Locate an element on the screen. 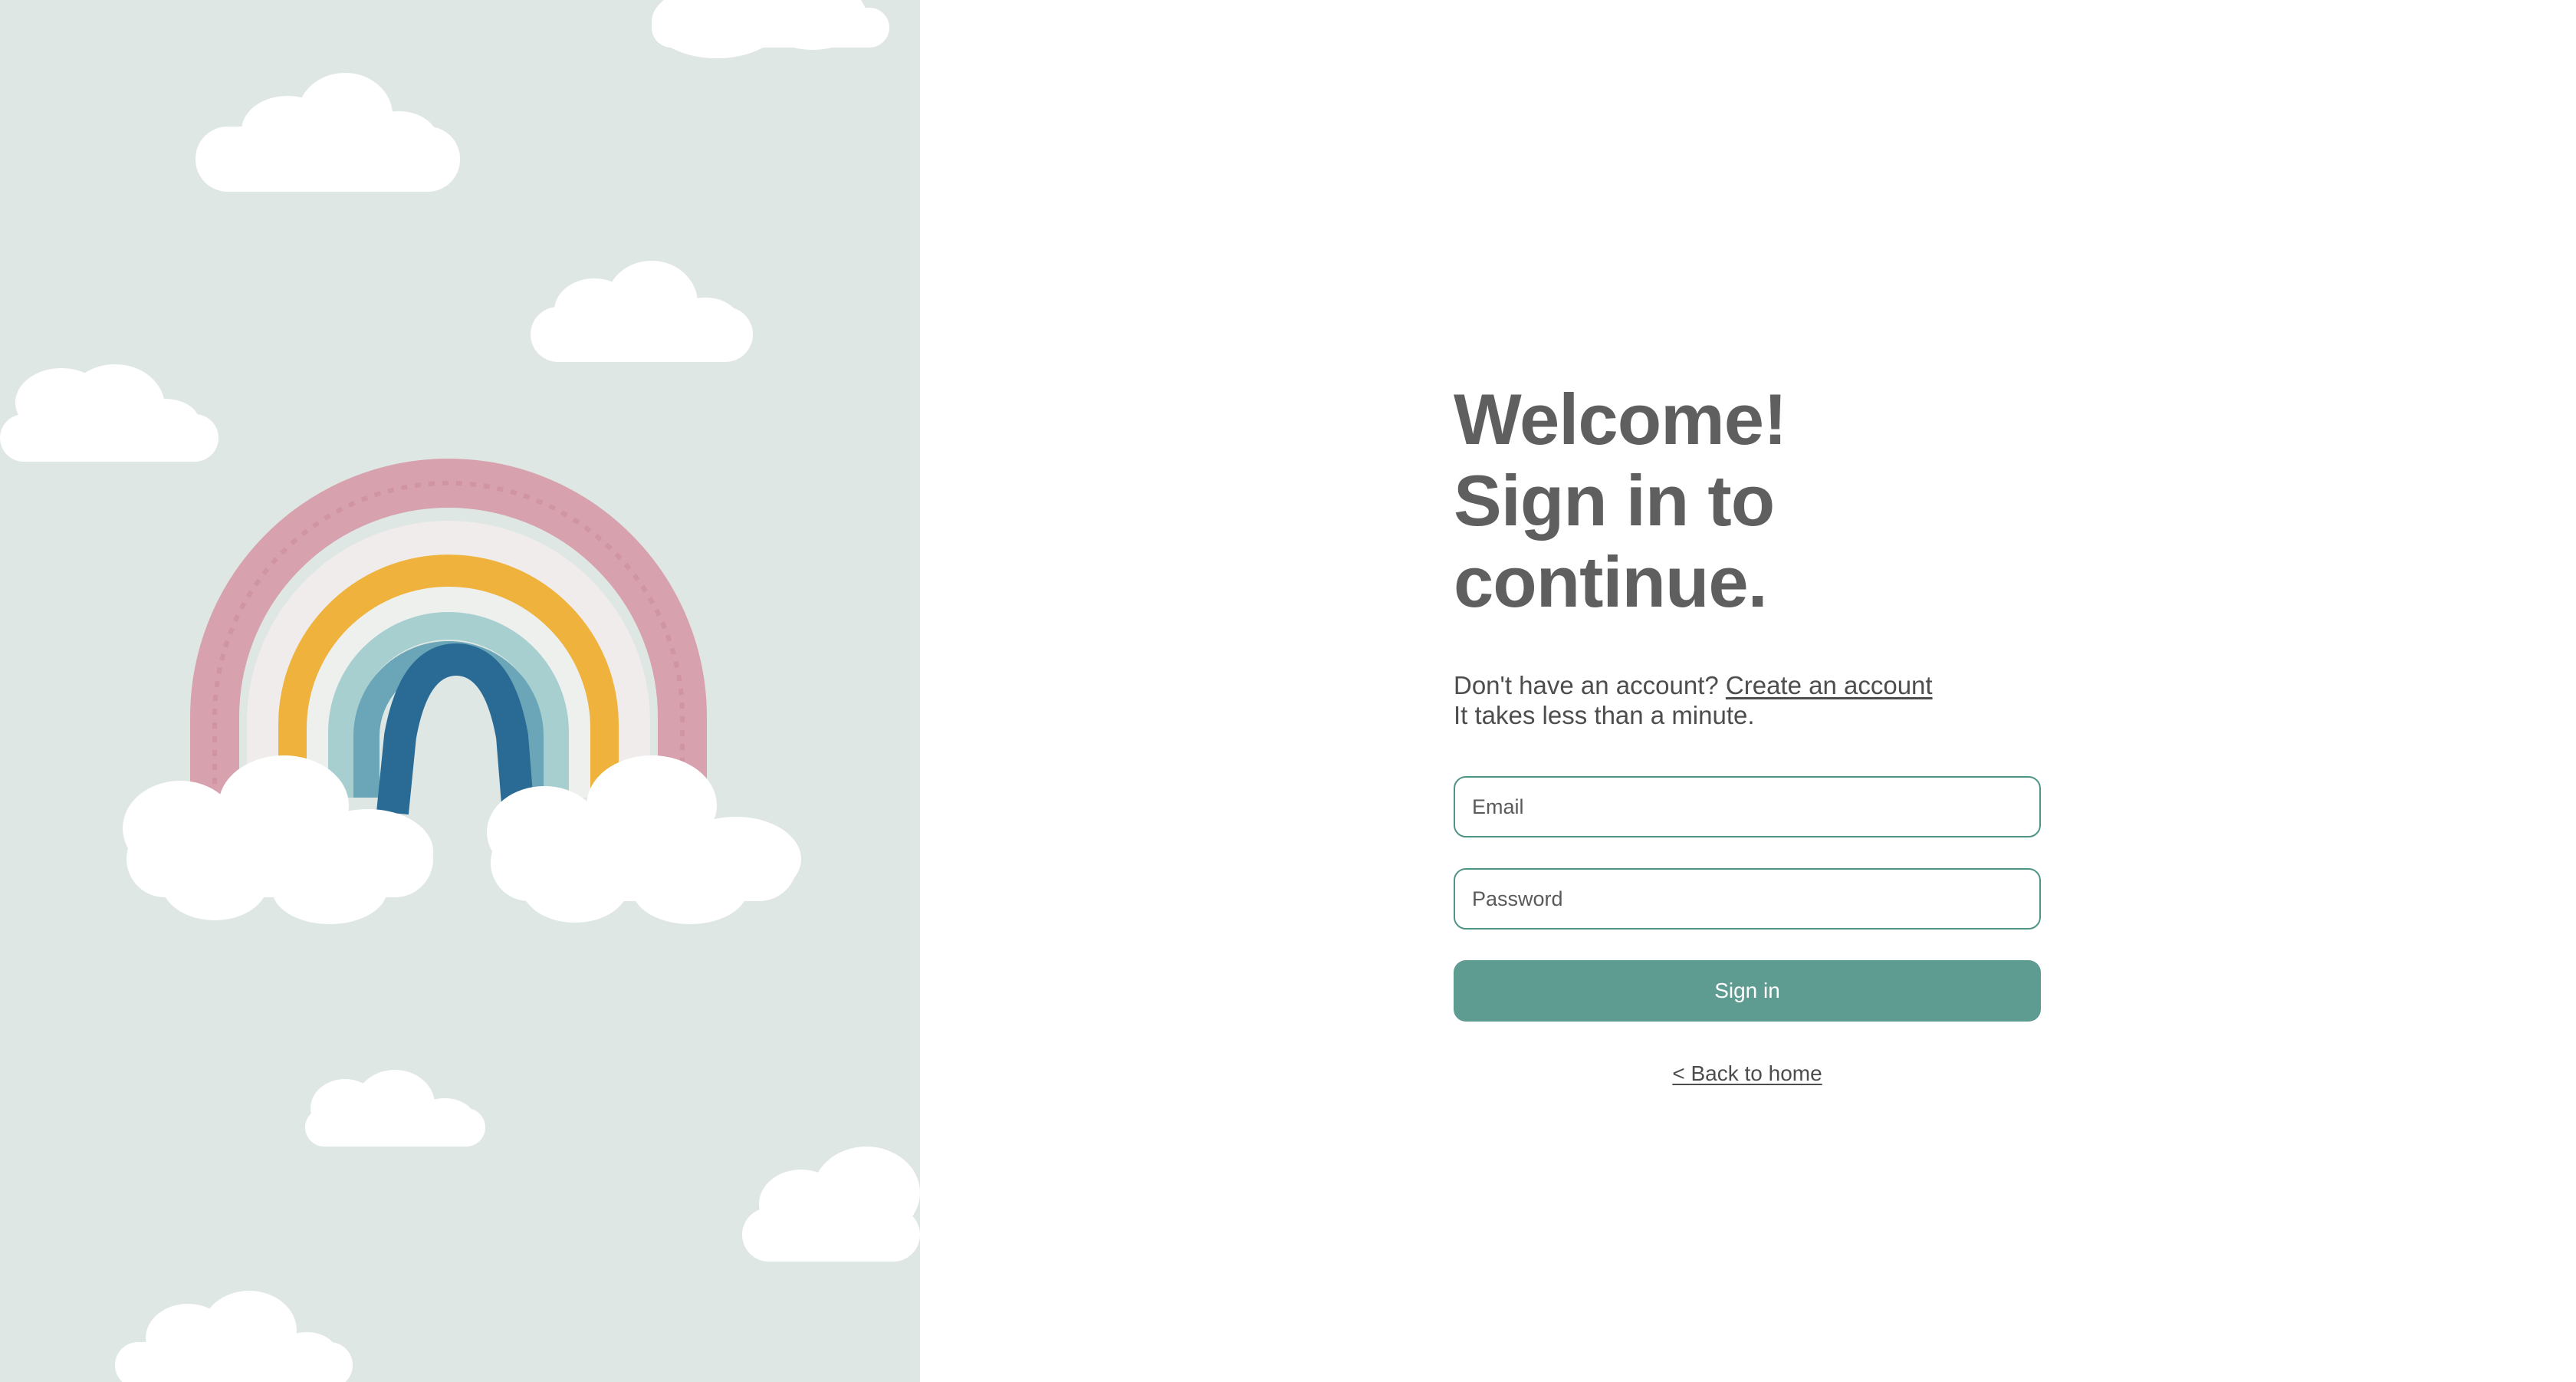  signup-note: It takes less than a minute. is located at coordinates (1605, 715).